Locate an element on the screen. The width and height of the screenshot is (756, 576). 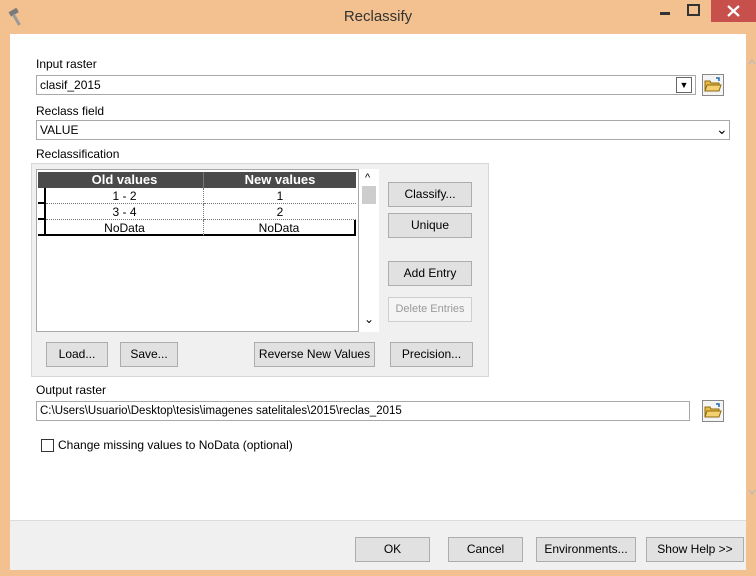
input-raster-field: clasif_2015 is located at coordinates (366, 85).